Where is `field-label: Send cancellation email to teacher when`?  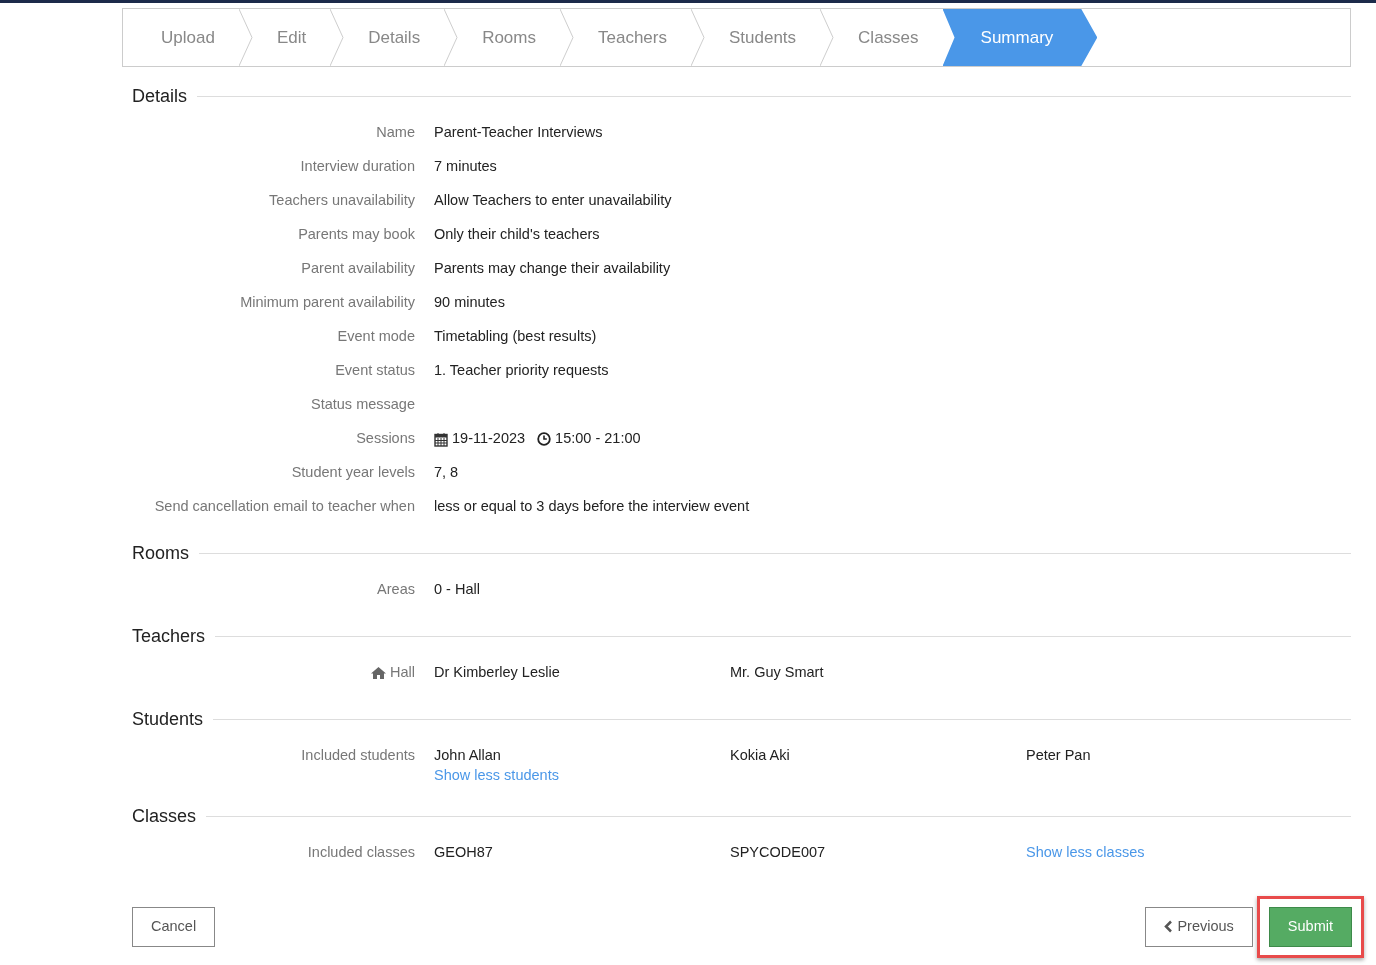 field-label: Send cancellation email to teacher when is located at coordinates (284, 506).